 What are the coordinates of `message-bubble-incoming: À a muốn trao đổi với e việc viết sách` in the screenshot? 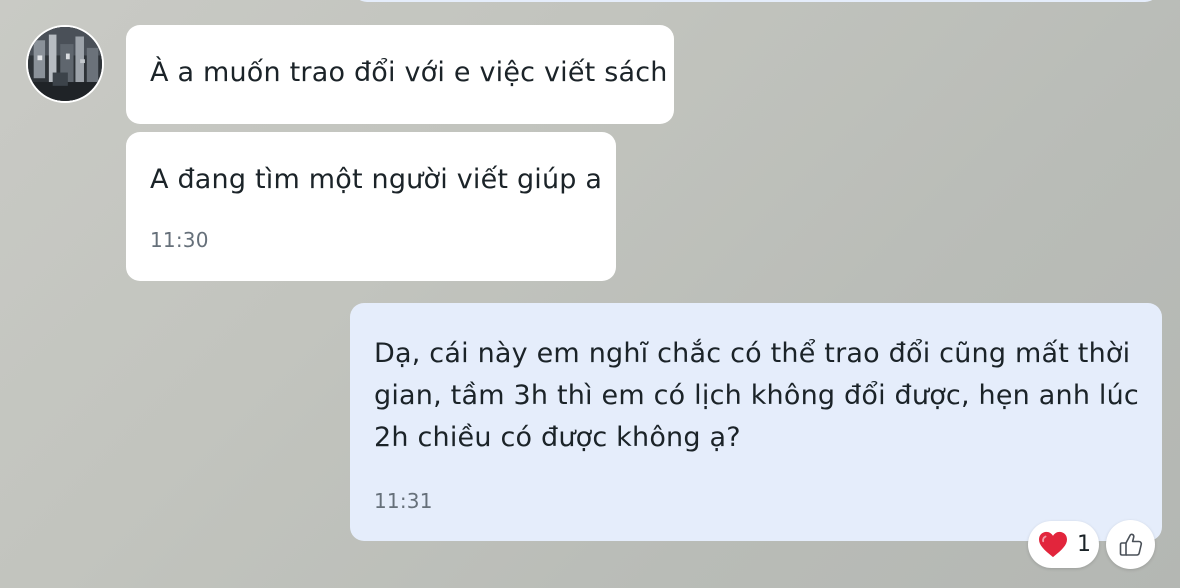 It's located at (400, 74).